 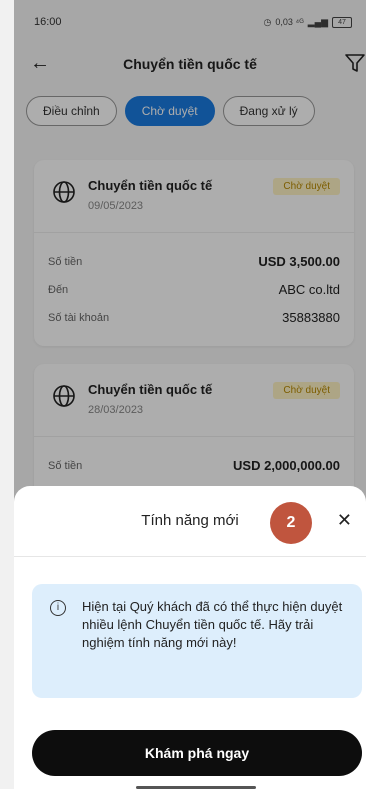 I want to click on step-marker: 2, so click(x=291, y=523).